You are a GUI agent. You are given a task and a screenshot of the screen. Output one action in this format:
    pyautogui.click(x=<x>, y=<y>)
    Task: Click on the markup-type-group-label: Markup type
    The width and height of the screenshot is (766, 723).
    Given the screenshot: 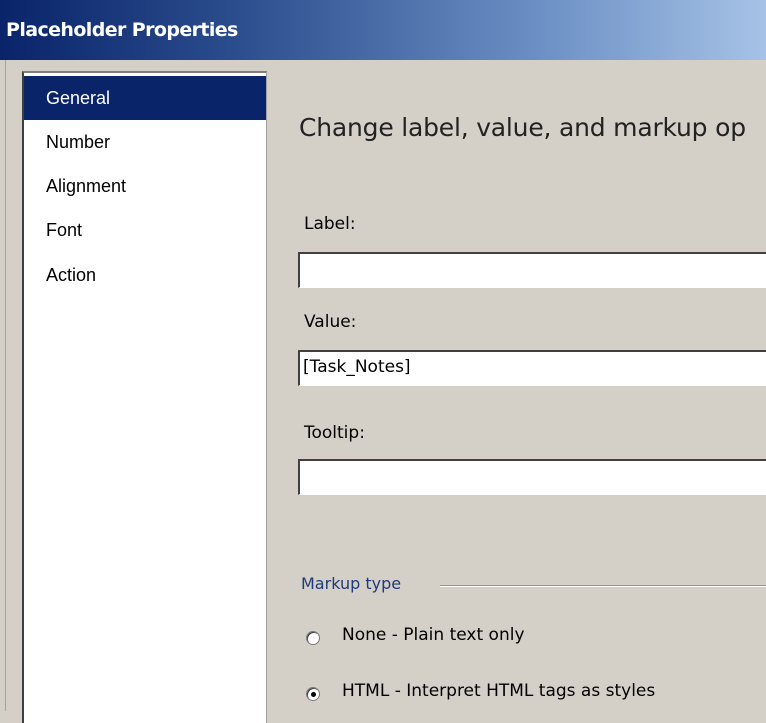 What is the action you would take?
    pyautogui.click(x=351, y=583)
    